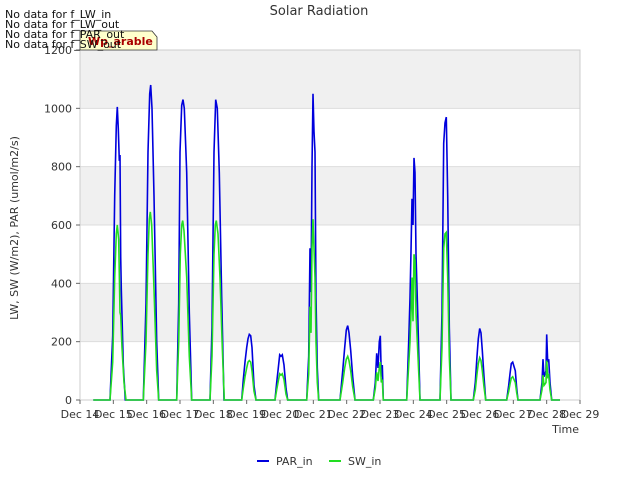 The height and width of the screenshot is (480, 640). What do you see at coordinates (68, 400) in the screenshot?
I see `y-tick-label: 0` at bounding box center [68, 400].